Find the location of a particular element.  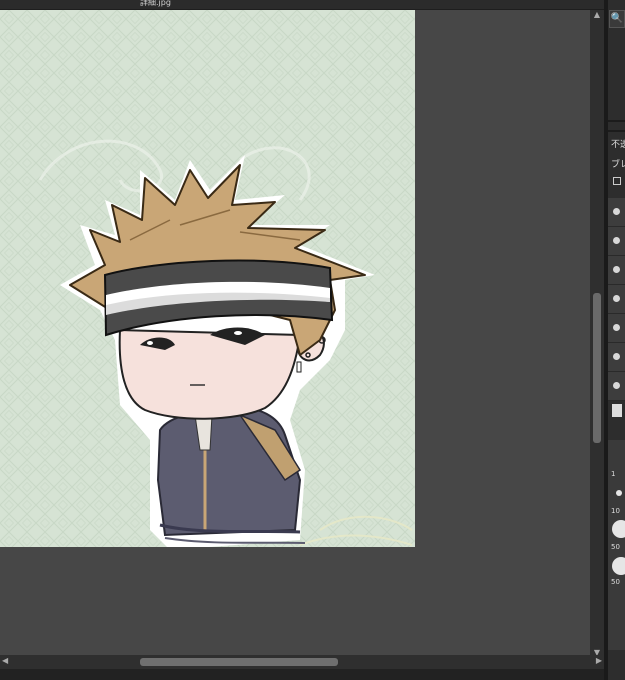

layer-list is located at coordinates (616, 299).